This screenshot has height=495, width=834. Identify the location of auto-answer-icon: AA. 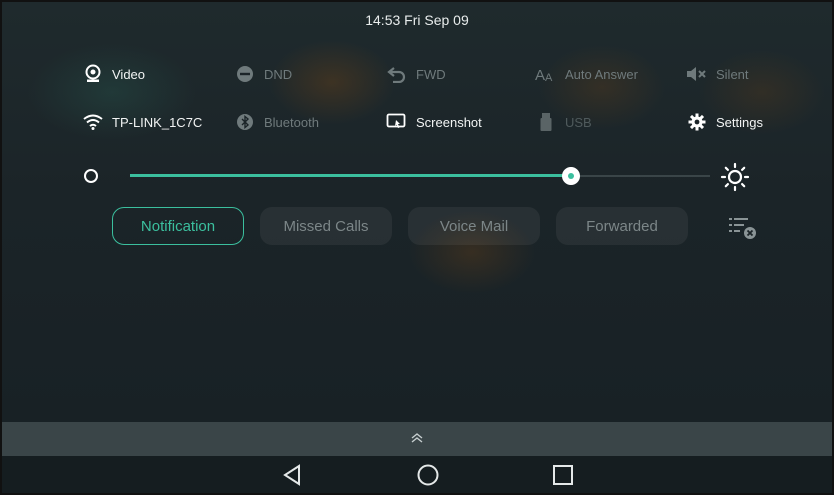
(546, 74).